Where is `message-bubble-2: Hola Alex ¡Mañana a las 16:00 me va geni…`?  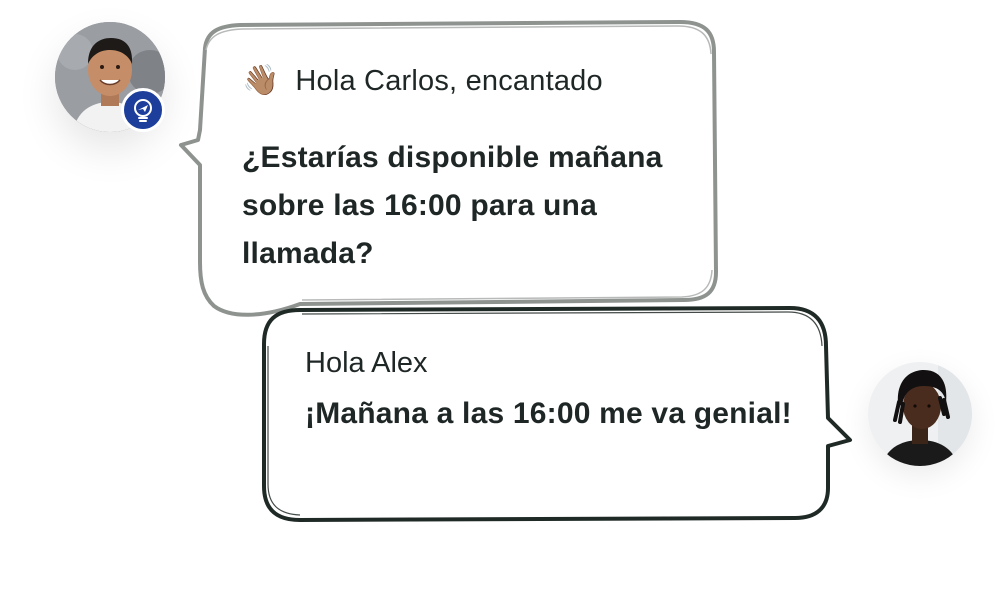 message-bubble-2: Hola Alex ¡Mañana a las 16:00 me va geni… is located at coordinates (555, 390).